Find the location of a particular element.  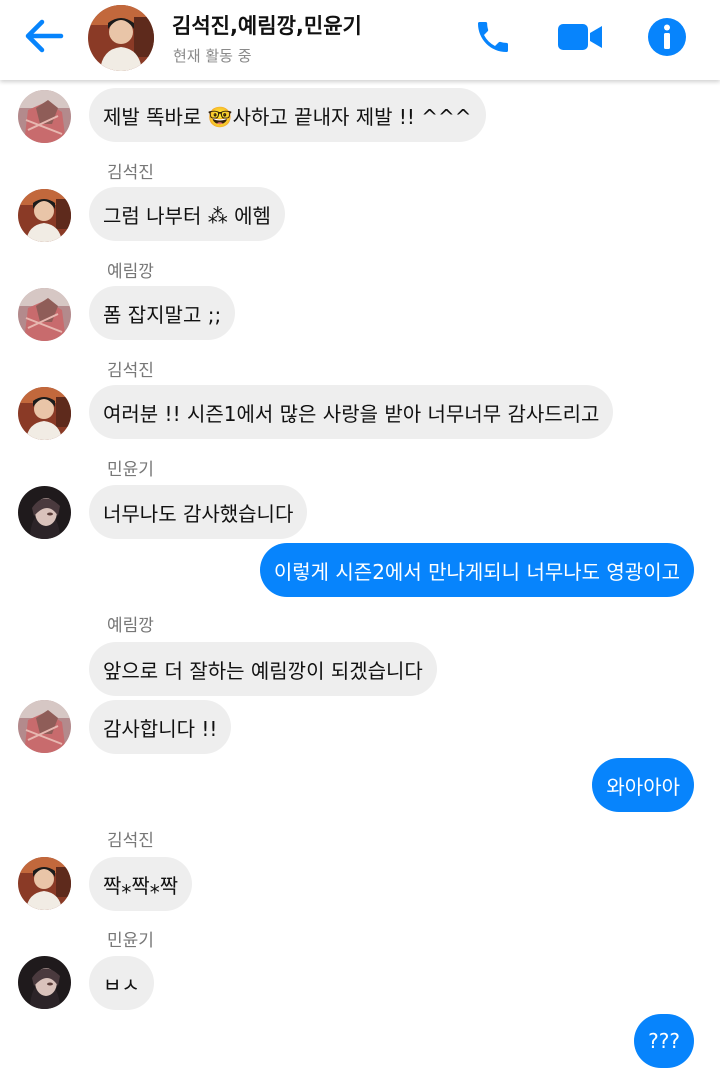

chat-header: 김석진,예림깡,민윤기 현재 활동 중 is located at coordinates (360, 40).